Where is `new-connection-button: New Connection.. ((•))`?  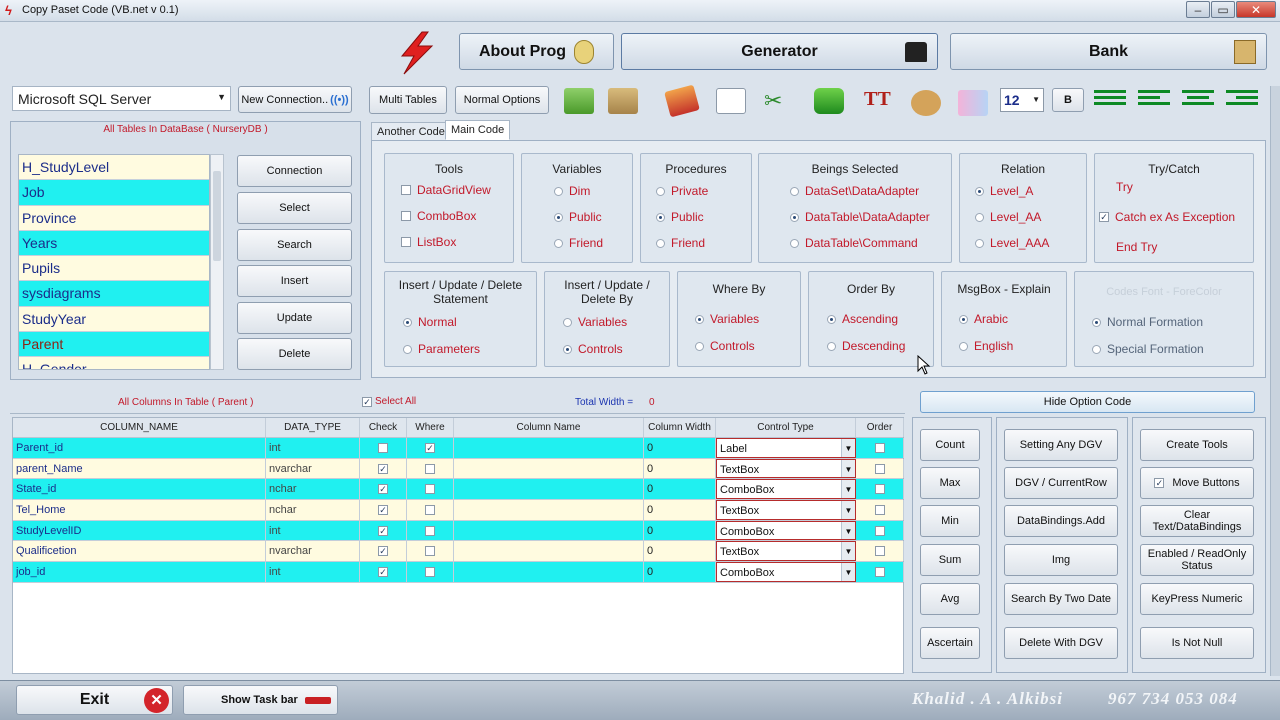
new-connection-button: New Connection.. ((•)) is located at coordinates (295, 99).